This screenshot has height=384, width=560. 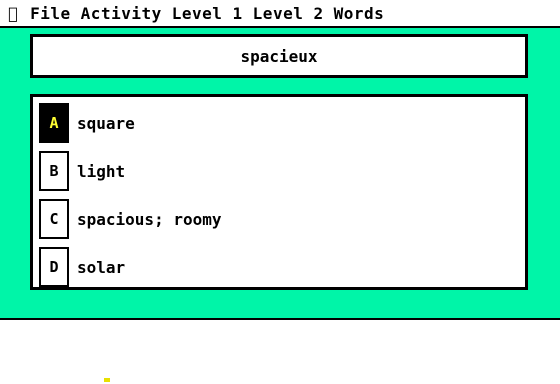 What do you see at coordinates (54, 267) in the screenshot?
I see `choice-letter-d: D` at bounding box center [54, 267].